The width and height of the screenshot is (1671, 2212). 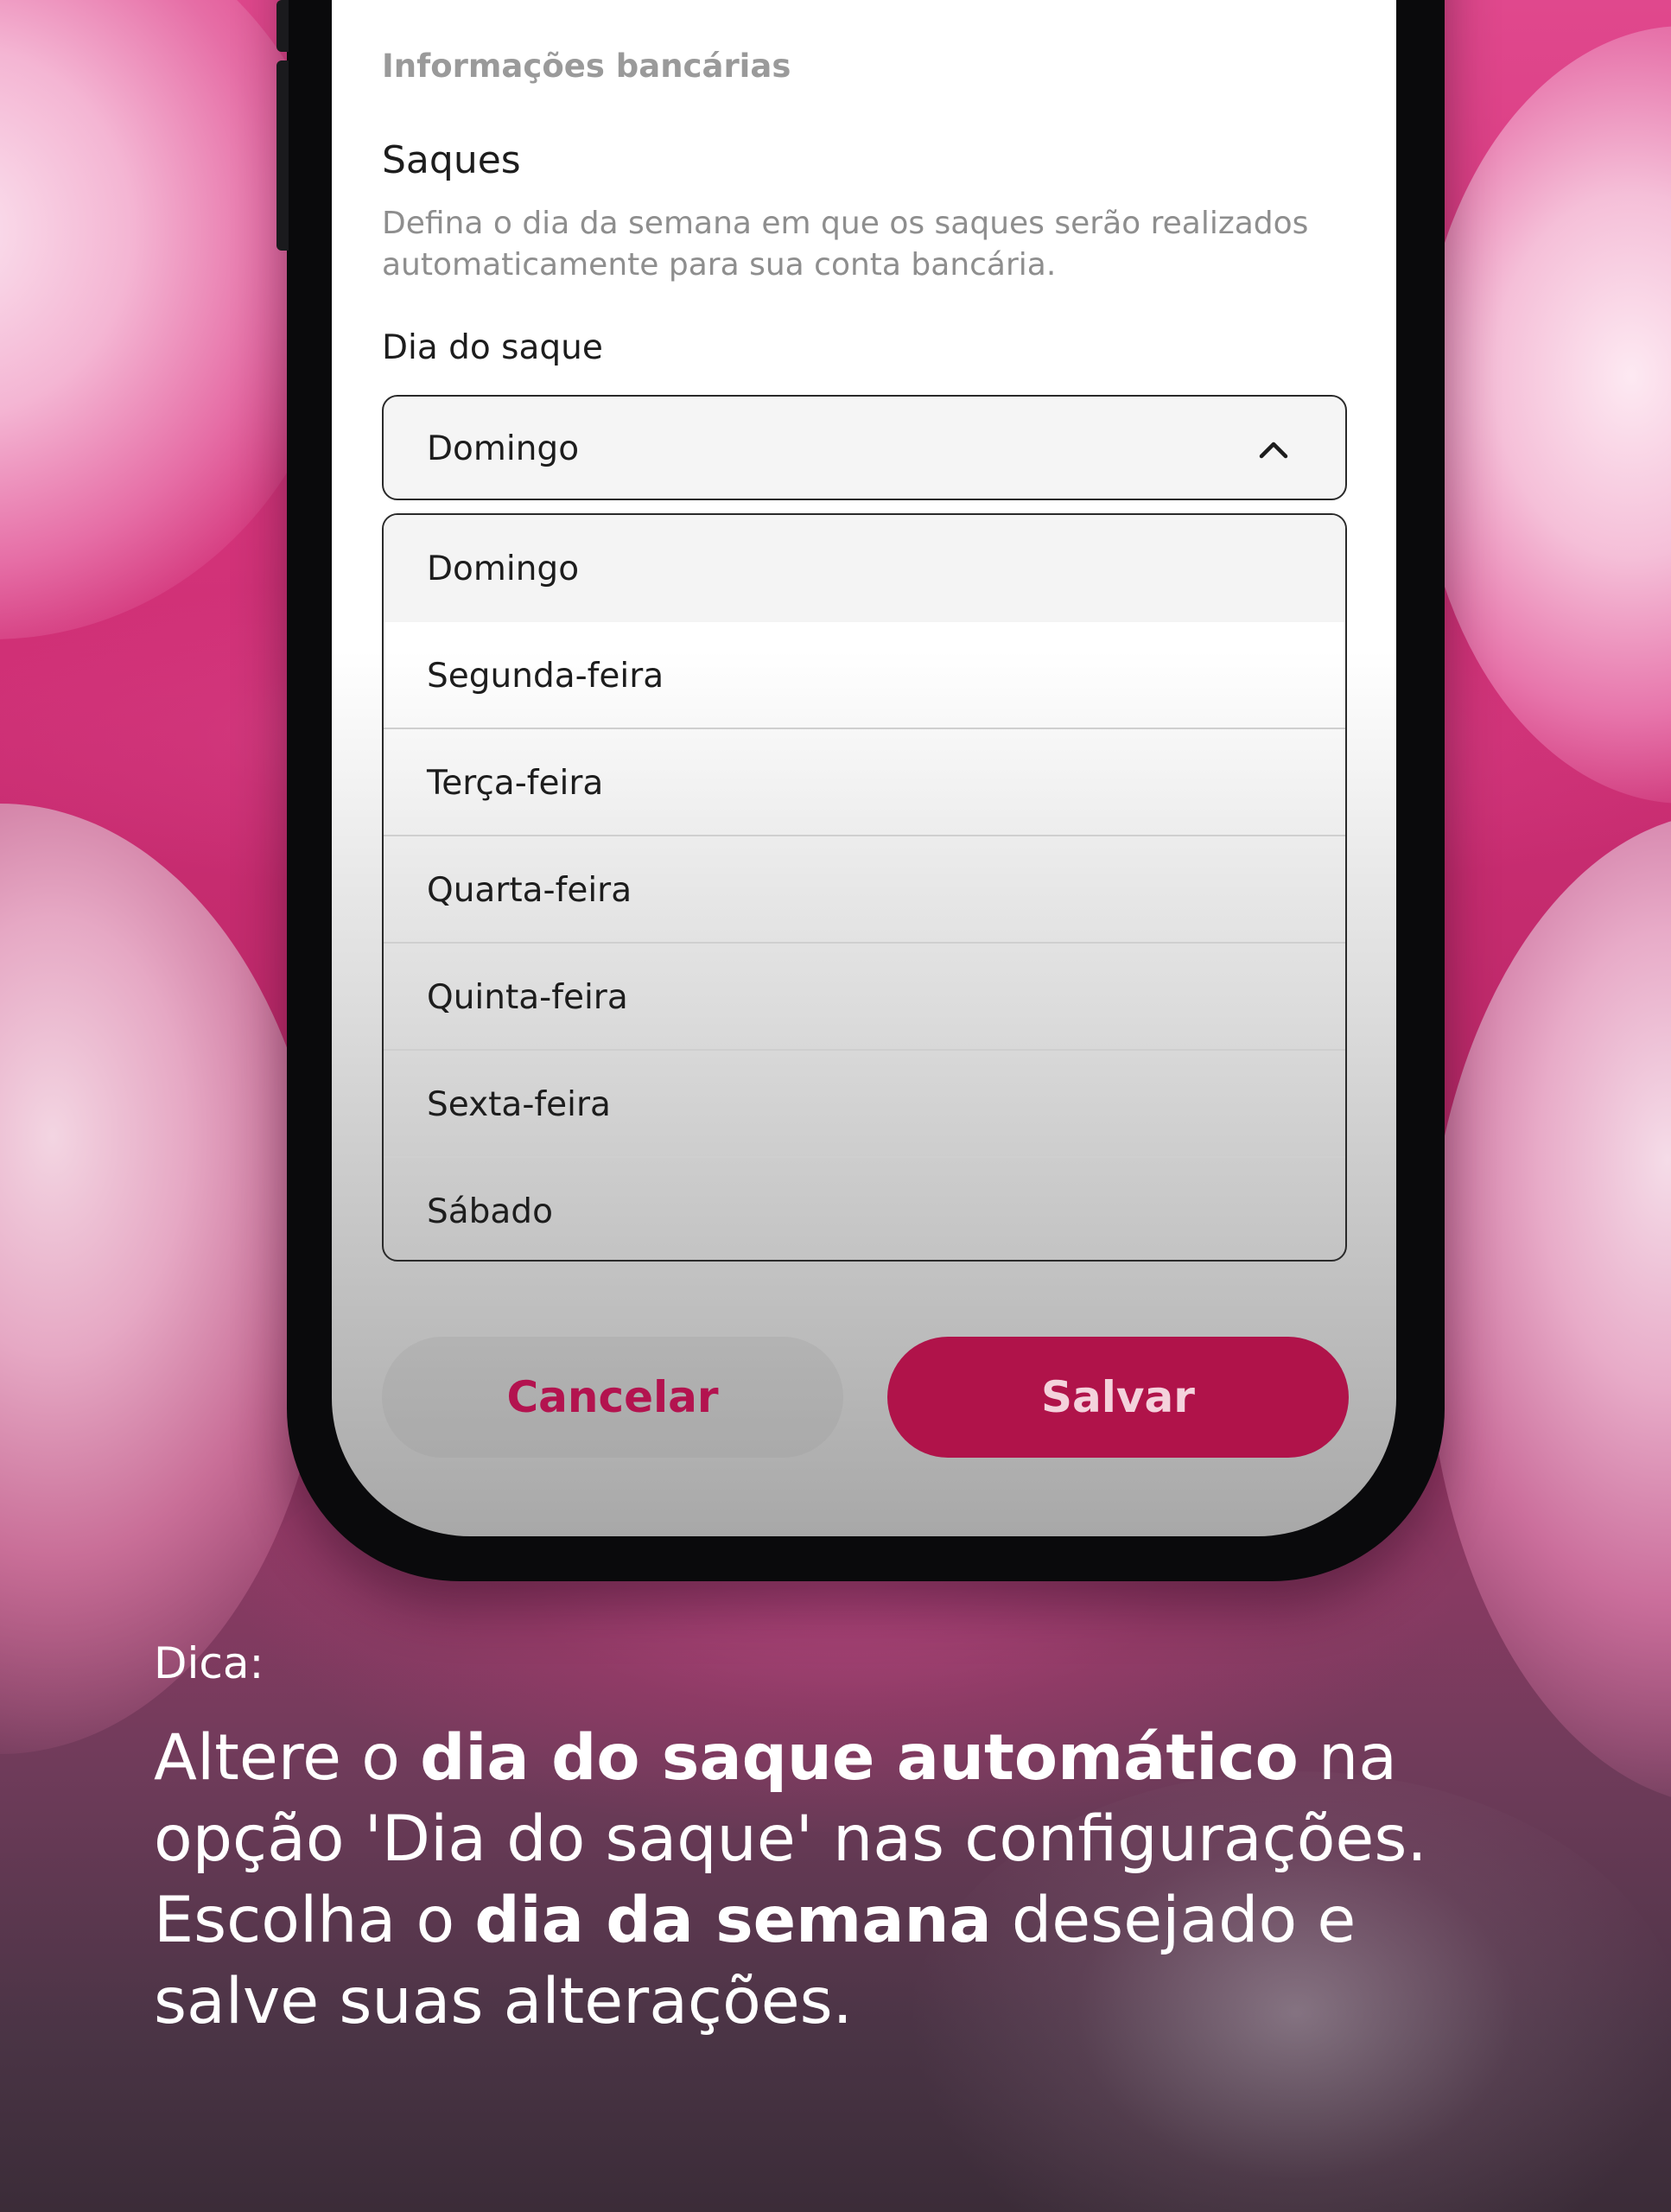 What do you see at coordinates (503, 2001) in the screenshot?
I see `tip-text-segment: salve suas alterações.` at bounding box center [503, 2001].